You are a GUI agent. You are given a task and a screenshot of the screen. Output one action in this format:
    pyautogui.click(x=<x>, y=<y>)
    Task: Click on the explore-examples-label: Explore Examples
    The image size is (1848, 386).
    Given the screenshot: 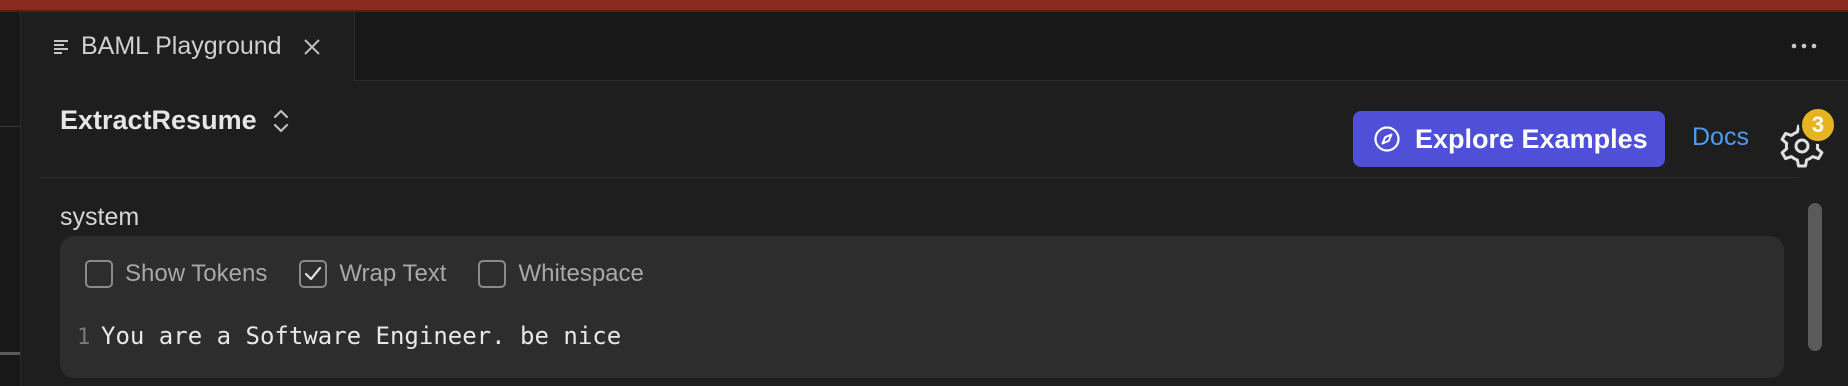 What is the action you would take?
    pyautogui.click(x=1531, y=138)
    